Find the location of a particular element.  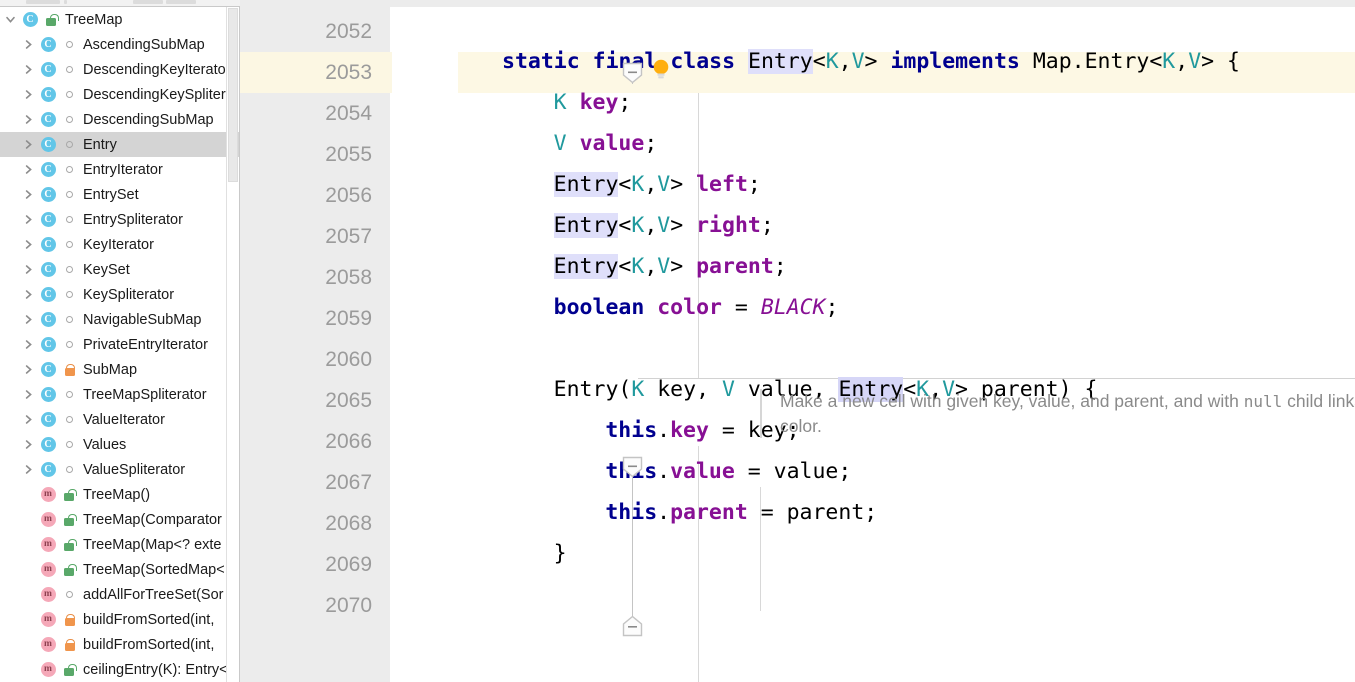

tree-item-treemap-comparator: m TreeMap(Comparator is located at coordinates (119, 519).